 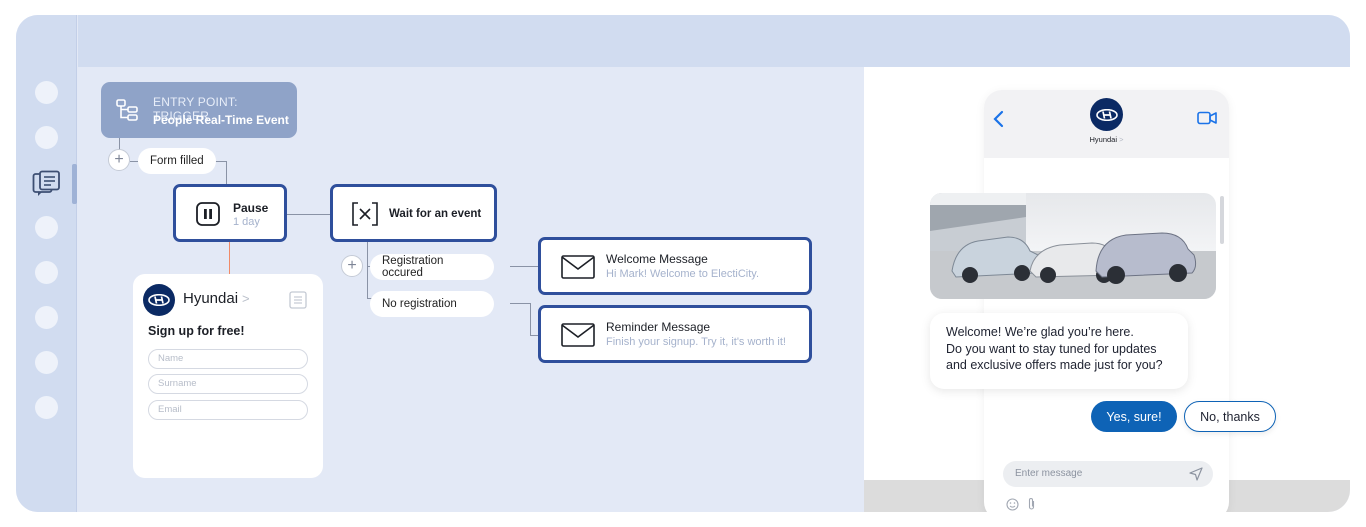 I want to click on pause-duration: 1 day, so click(x=246, y=222).